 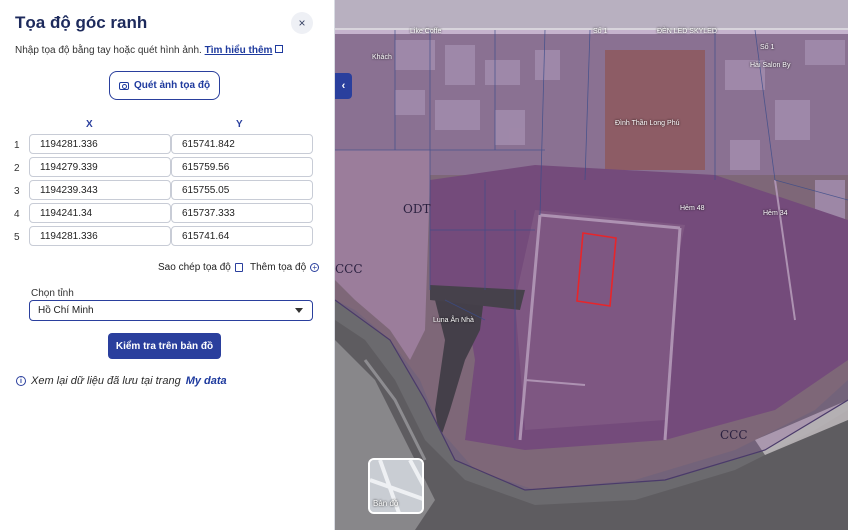 What do you see at coordinates (238, 267) in the screenshot?
I see `copy-icon` at bounding box center [238, 267].